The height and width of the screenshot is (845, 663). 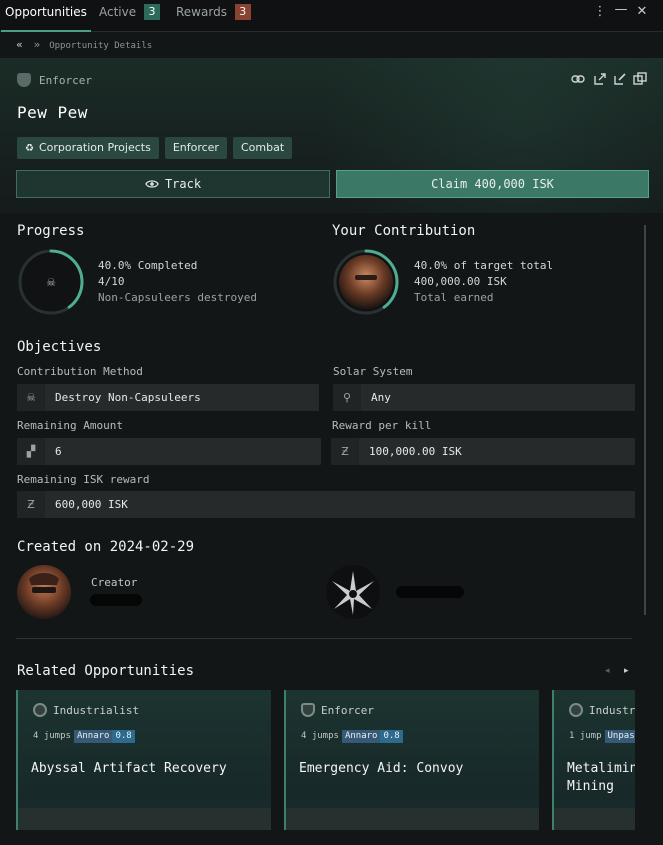 What do you see at coordinates (382, 425) in the screenshot?
I see `reward-per-kill-label: Reward per kill` at bounding box center [382, 425].